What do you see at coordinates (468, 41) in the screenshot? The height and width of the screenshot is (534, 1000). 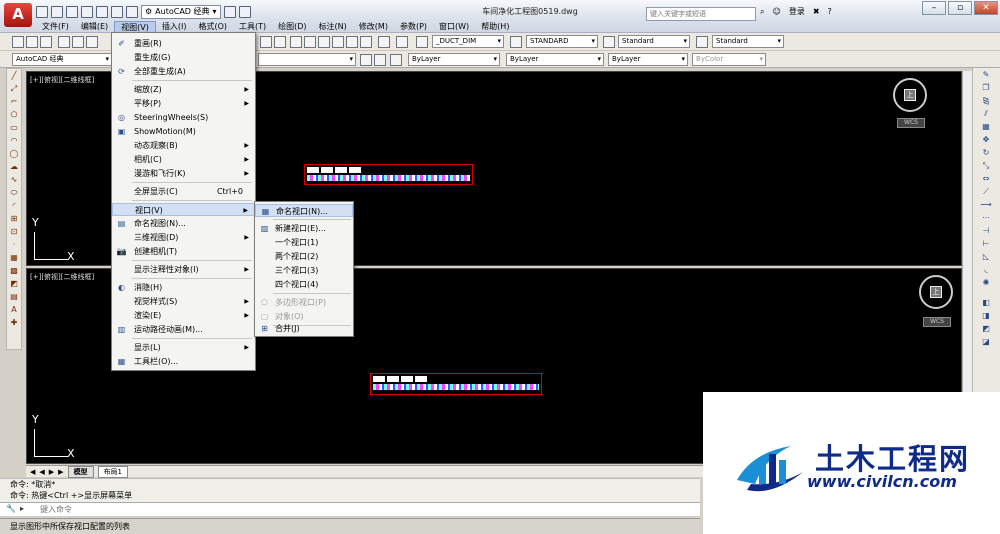 I see `dimstyle-select: _DUCT_DIM` at bounding box center [468, 41].